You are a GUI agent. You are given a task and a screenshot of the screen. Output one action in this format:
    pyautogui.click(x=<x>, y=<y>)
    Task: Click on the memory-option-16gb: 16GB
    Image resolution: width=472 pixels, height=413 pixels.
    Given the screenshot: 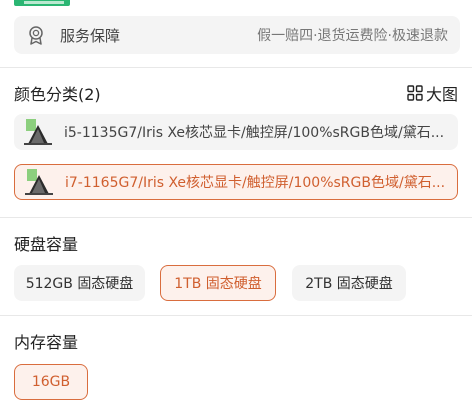 What is the action you would take?
    pyautogui.click(x=51, y=382)
    